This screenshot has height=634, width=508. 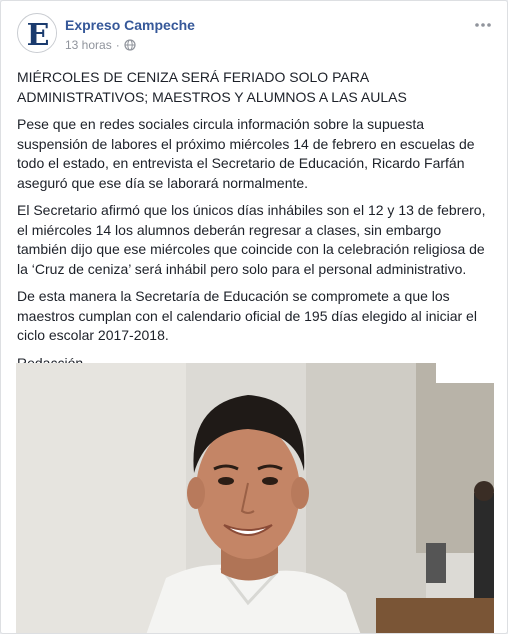 I want to click on post-meta: 13 horas ·, so click(x=100, y=45).